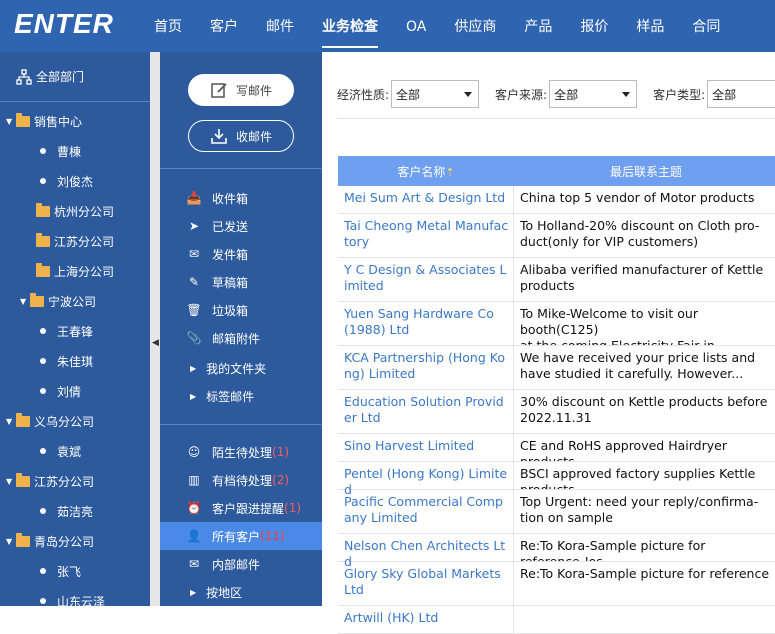 This screenshot has height=634, width=775. I want to click on tree-department-item: 江苏分公司, so click(75, 241).